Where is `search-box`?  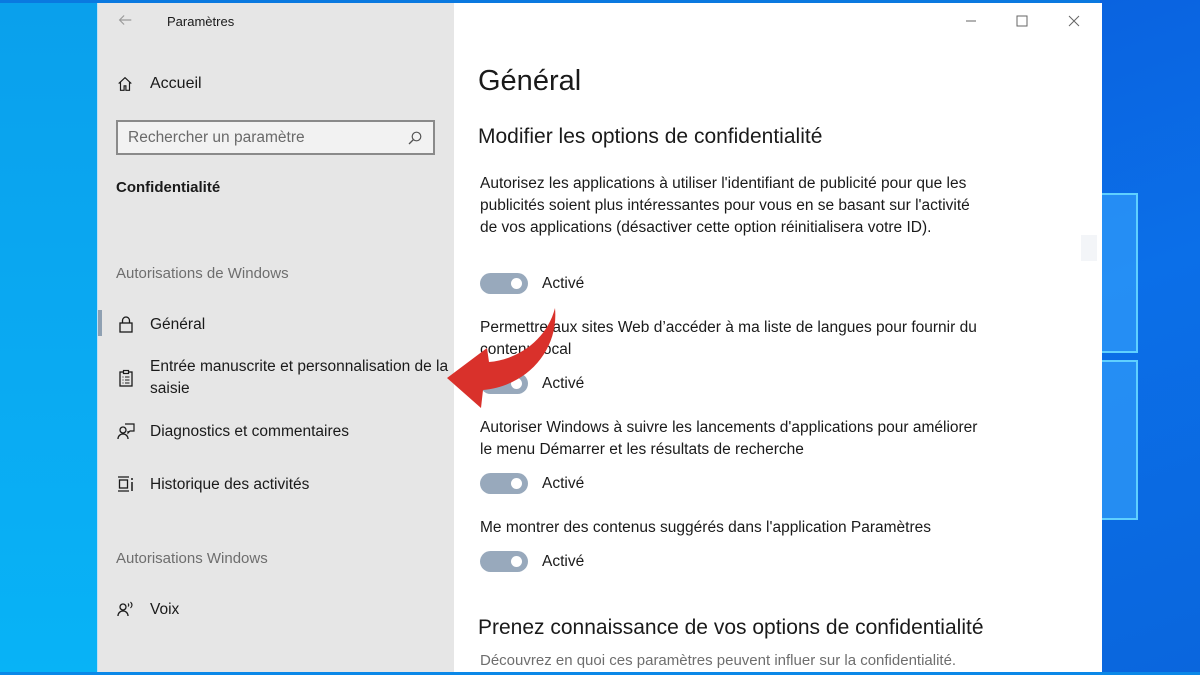
search-box is located at coordinates (275, 137).